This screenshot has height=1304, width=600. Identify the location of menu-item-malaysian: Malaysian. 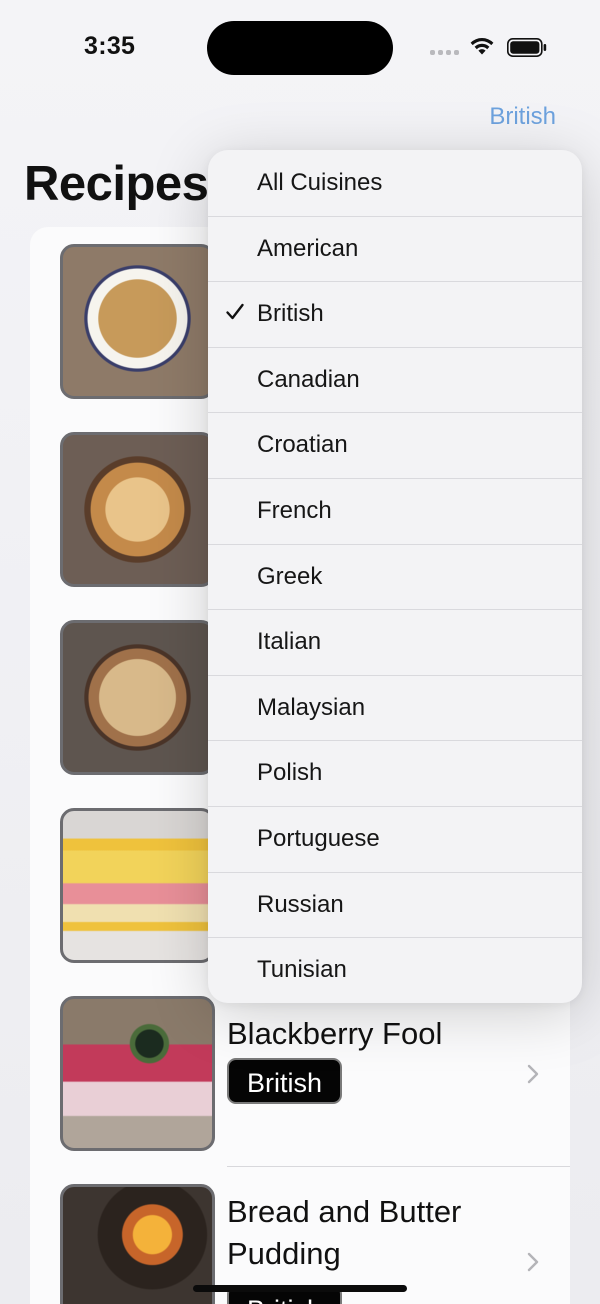
(395, 708).